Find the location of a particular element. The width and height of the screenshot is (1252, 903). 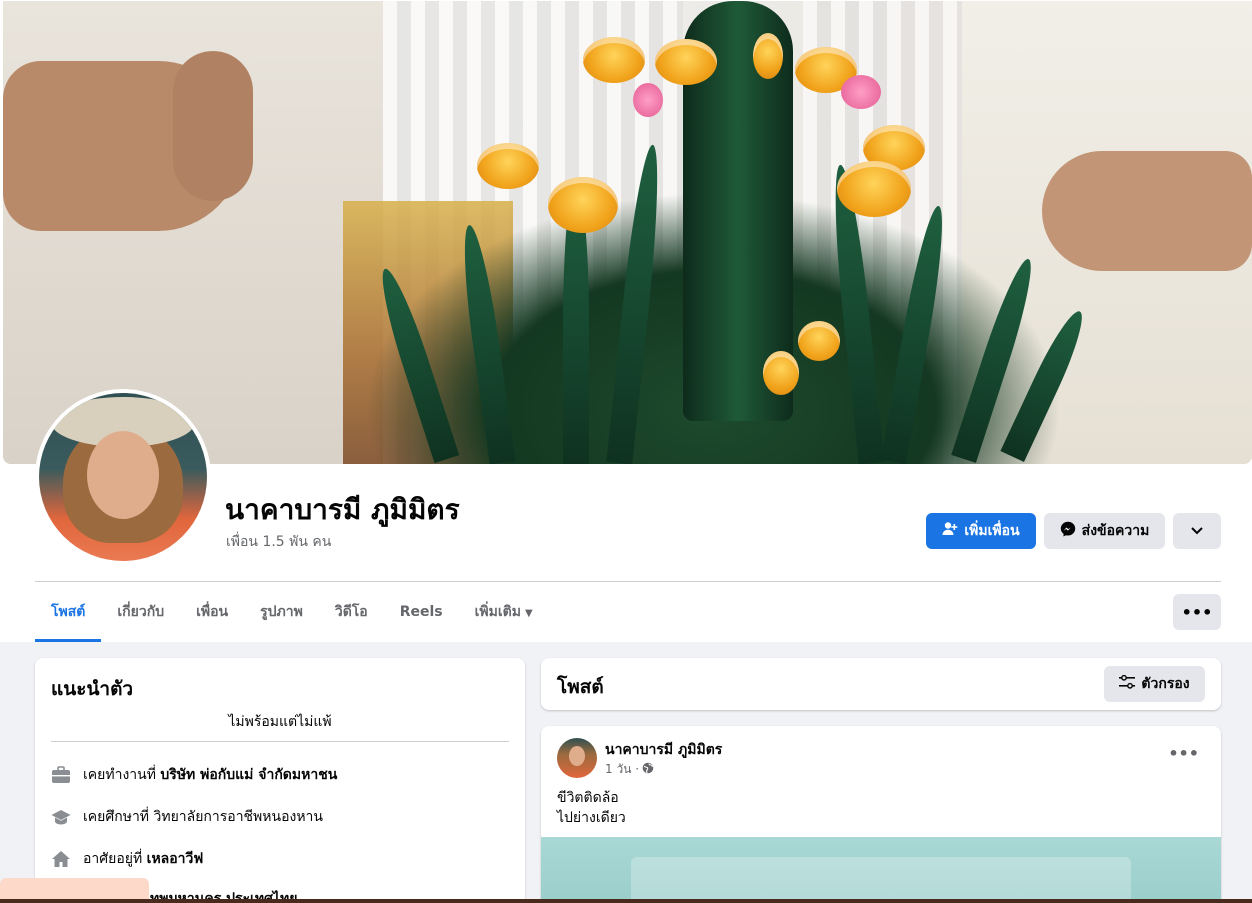

profile-name: นาคาบารมี ภูมิมิตร is located at coordinates (342, 509).